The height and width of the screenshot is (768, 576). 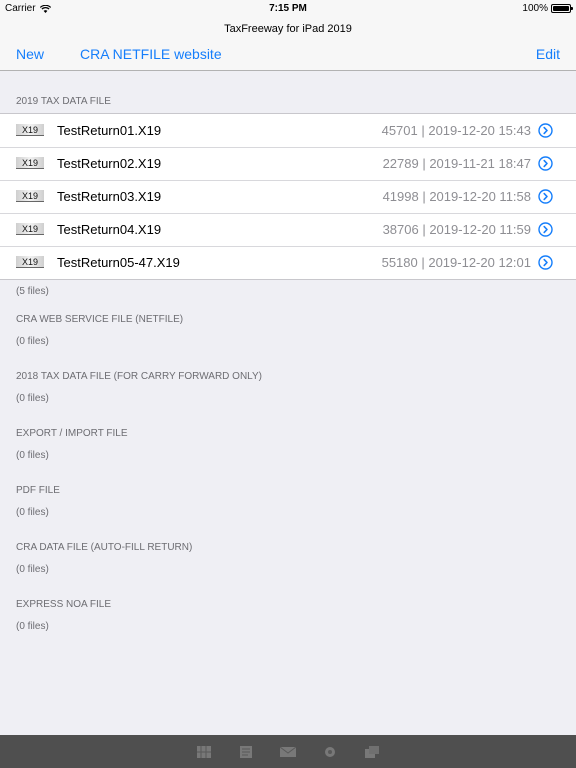 What do you see at coordinates (63, 101) in the screenshot?
I see `section-header-2019-tax-data: 2019 TAX DATA FILE` at bounding box center [63, 101].